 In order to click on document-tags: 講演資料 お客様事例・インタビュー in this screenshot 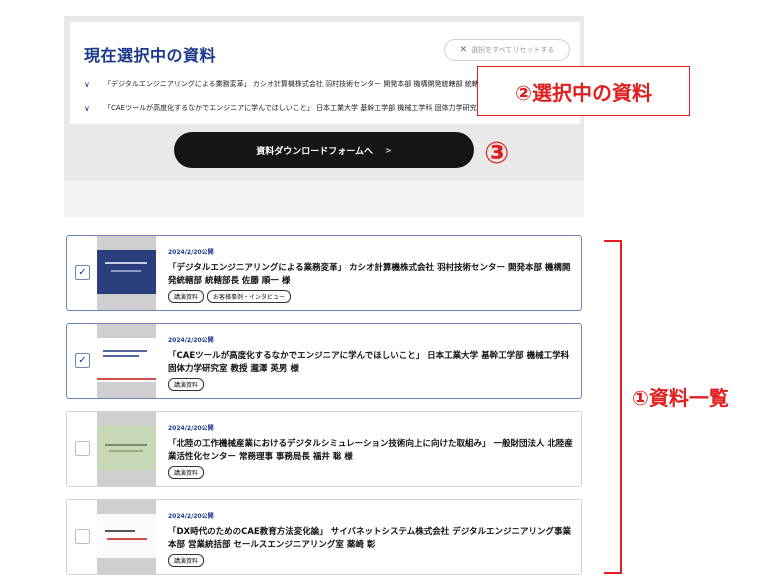, I will do `click(230, 296)`.